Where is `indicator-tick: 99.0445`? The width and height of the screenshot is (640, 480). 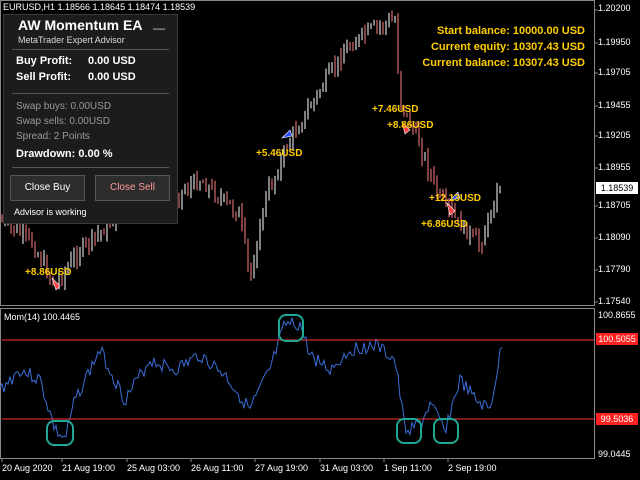 indicator-tick: 99.0445 is located at coordinates (614, 454).